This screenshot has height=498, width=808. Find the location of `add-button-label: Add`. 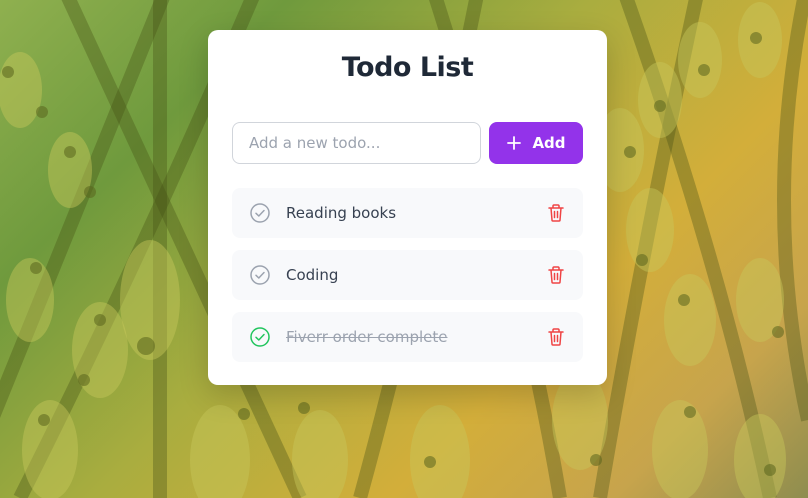

add-button-label: Add is located at coordinates (549, 143).